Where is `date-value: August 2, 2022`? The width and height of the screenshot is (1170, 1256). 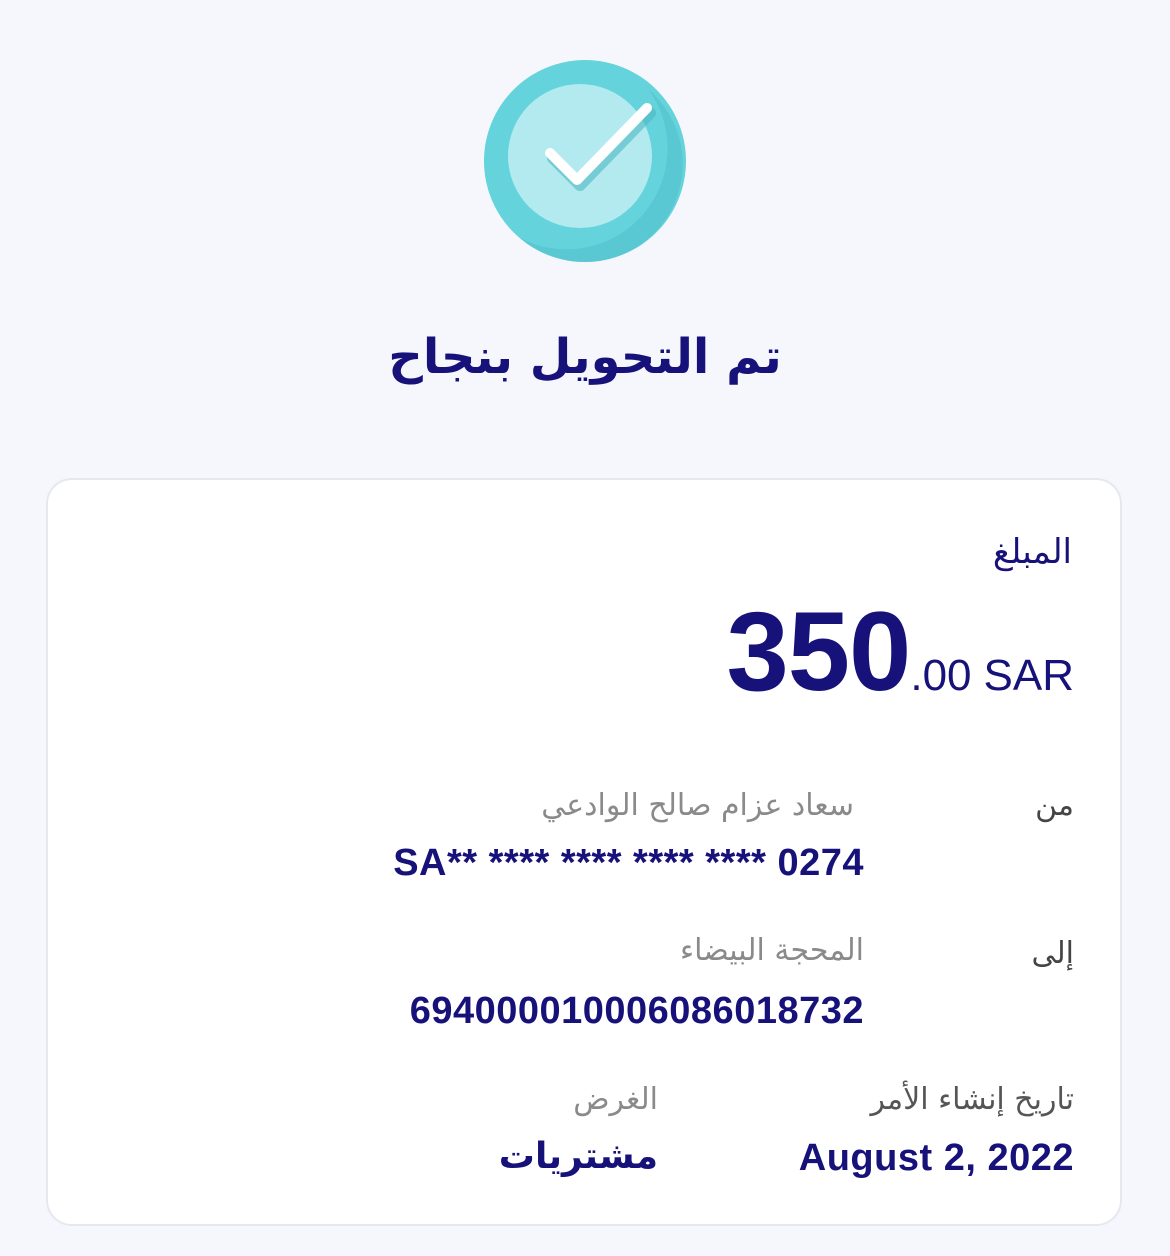 date-value: August 2, 2022 is located at coordinates (936, 1158).